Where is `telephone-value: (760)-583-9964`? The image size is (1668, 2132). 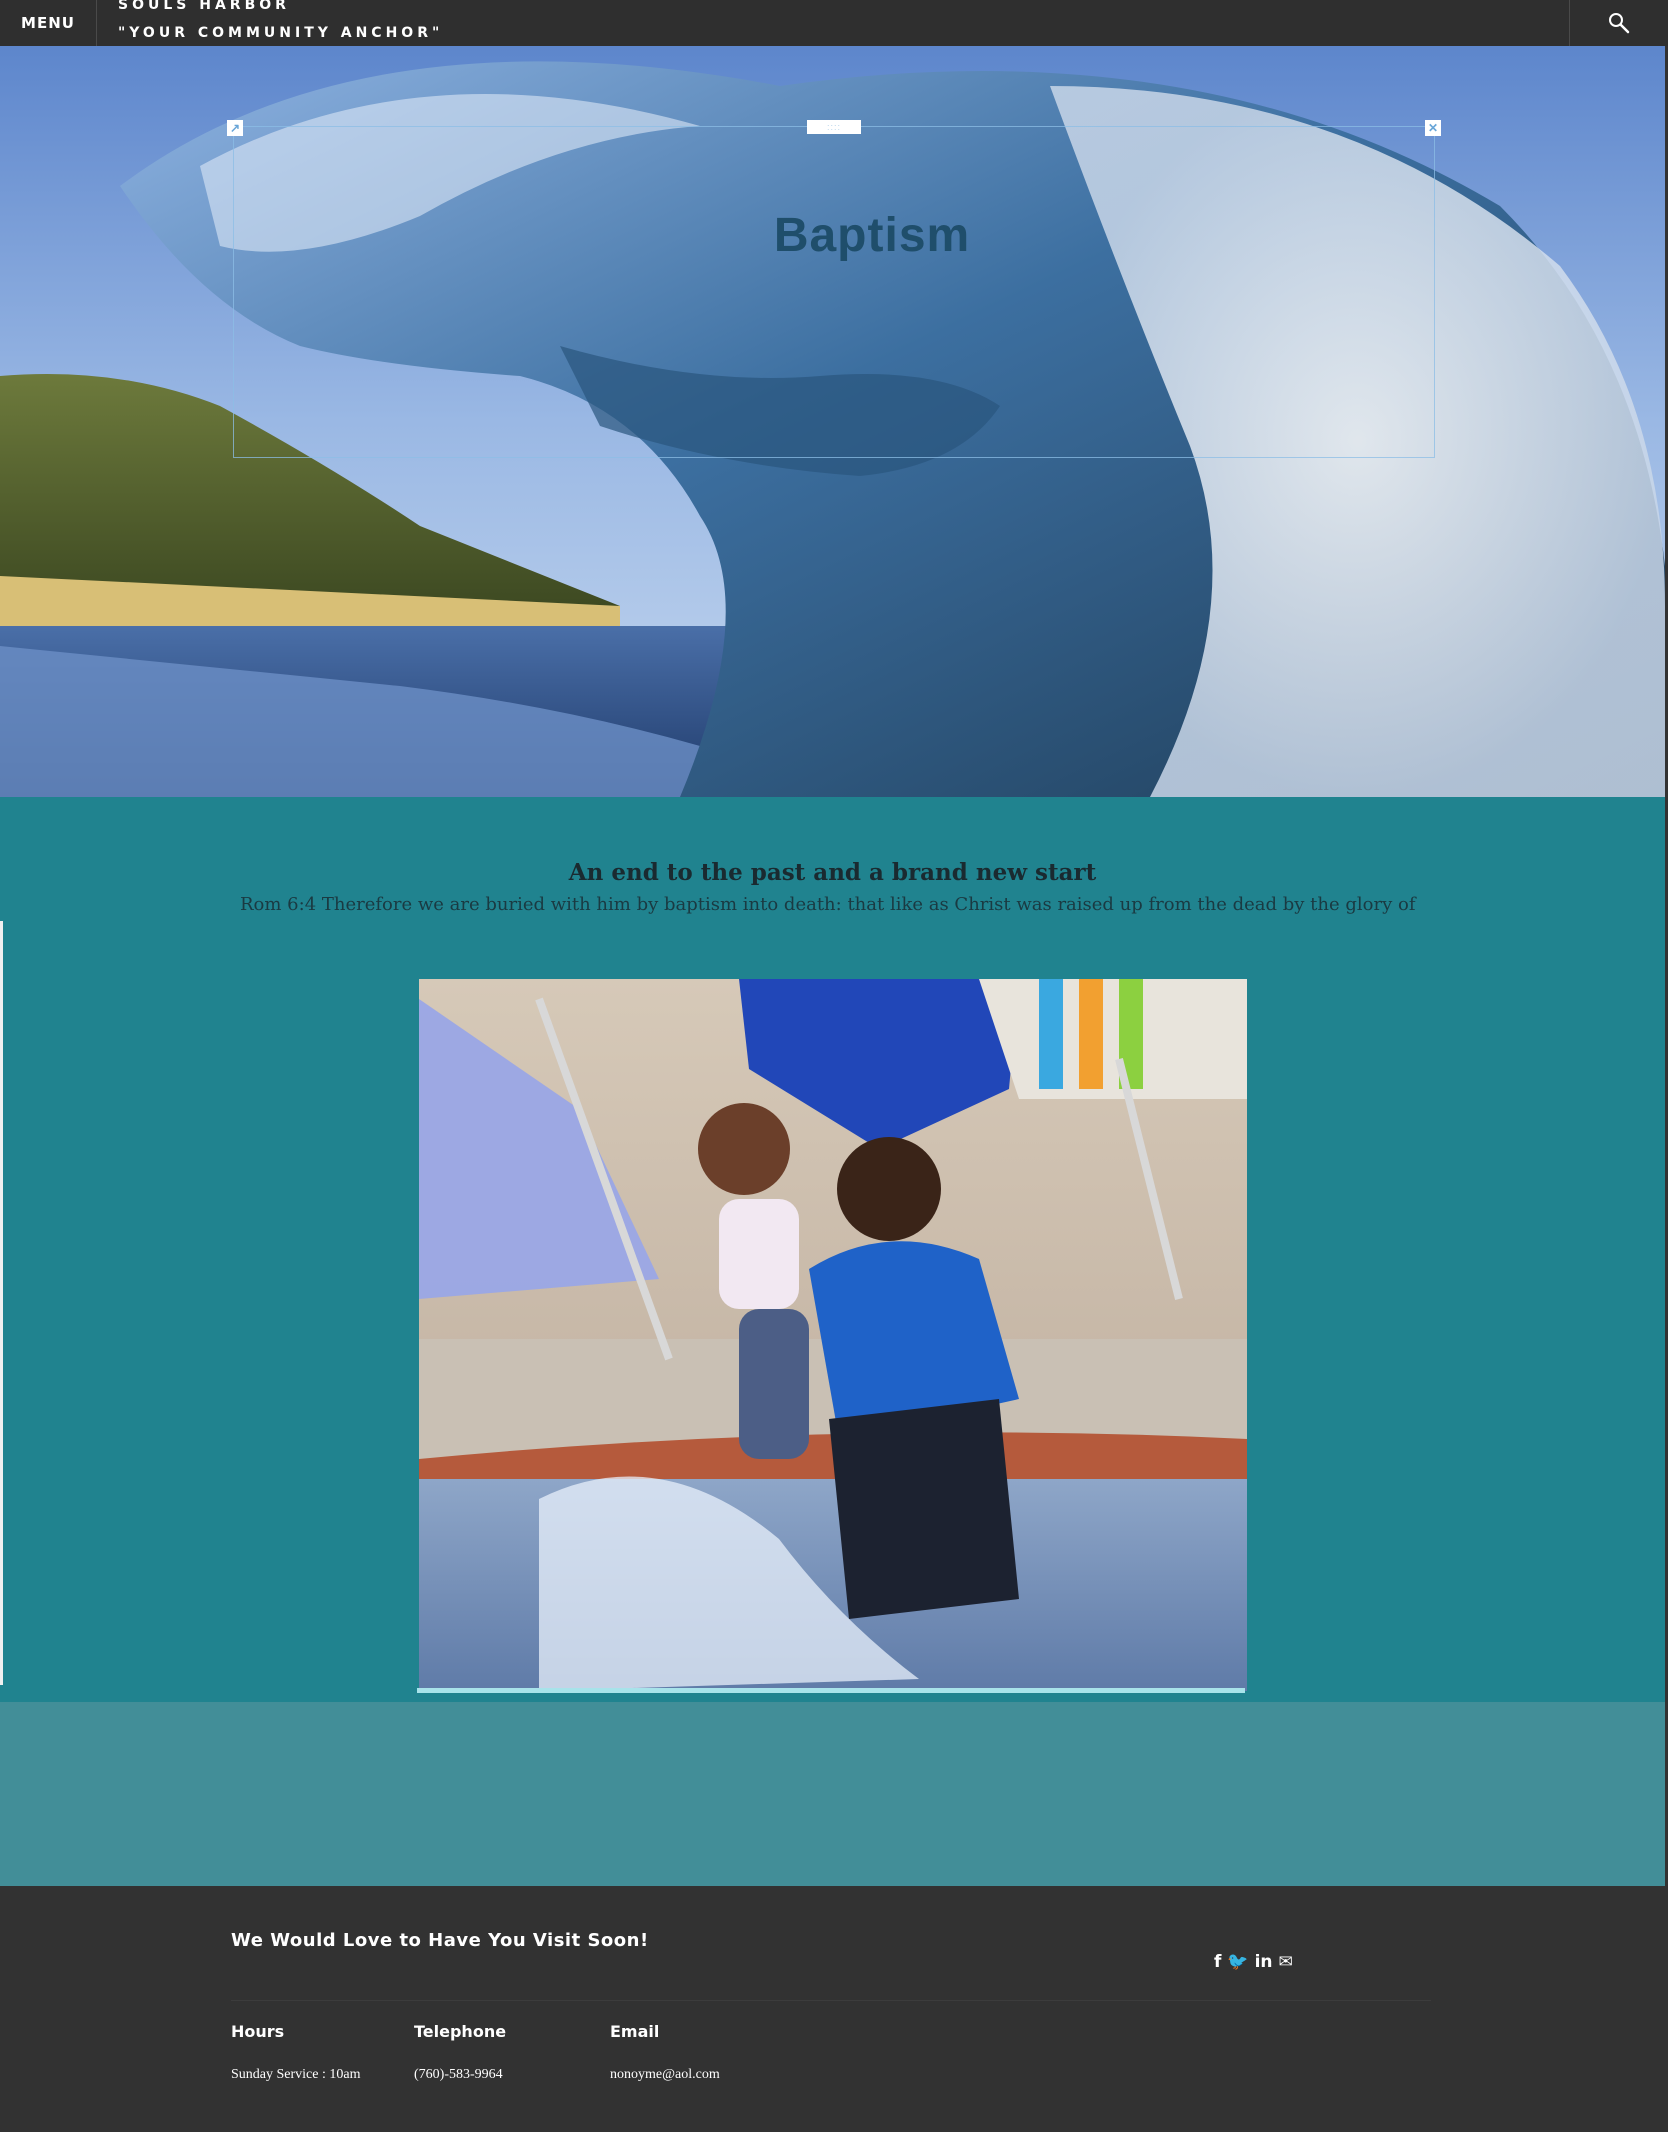
telephone-value: (760)-583-9964 is located at coordinates (460, 2075).